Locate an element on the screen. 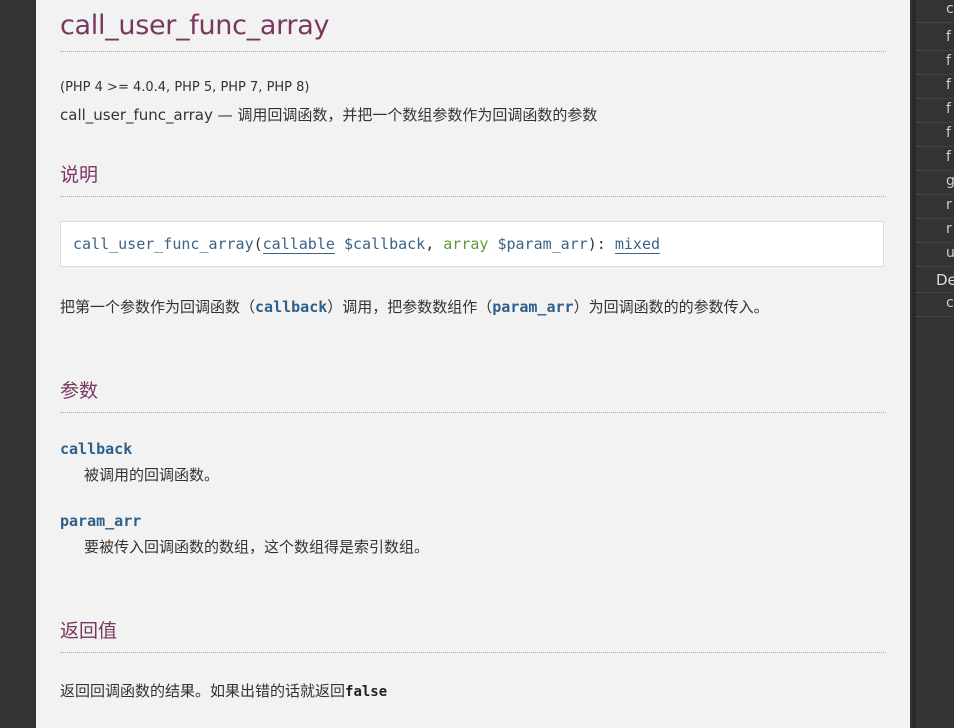 The image size is (954, 728). section-heading-parameters: 参数 is located at coordinates (79, 391).